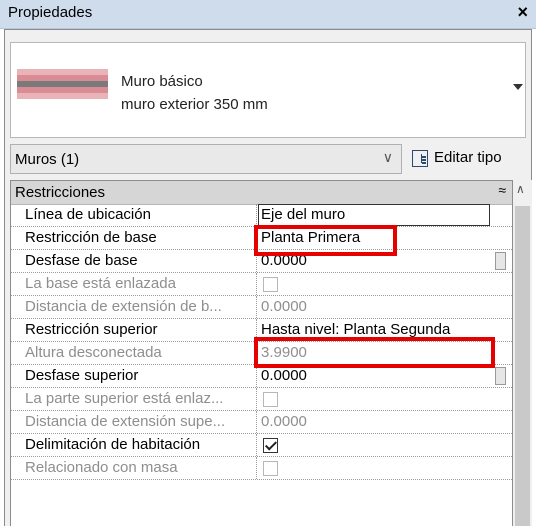 The image size is (536, 526). Describe the element at coordinates (60, 192) in the screenshot. I see `section-label: Restricciones` at that location.